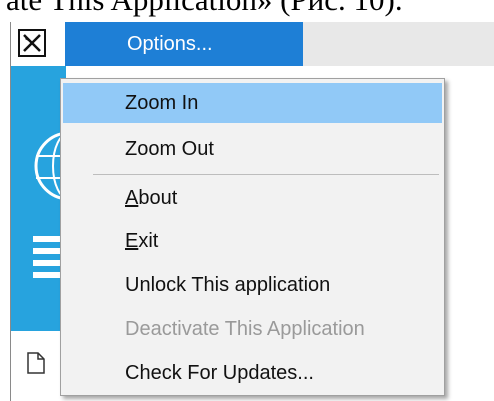 The image size is (494, 401). Describe the element at coordinates (36, 363) in the screenshot. I see `document-icon` at that location.